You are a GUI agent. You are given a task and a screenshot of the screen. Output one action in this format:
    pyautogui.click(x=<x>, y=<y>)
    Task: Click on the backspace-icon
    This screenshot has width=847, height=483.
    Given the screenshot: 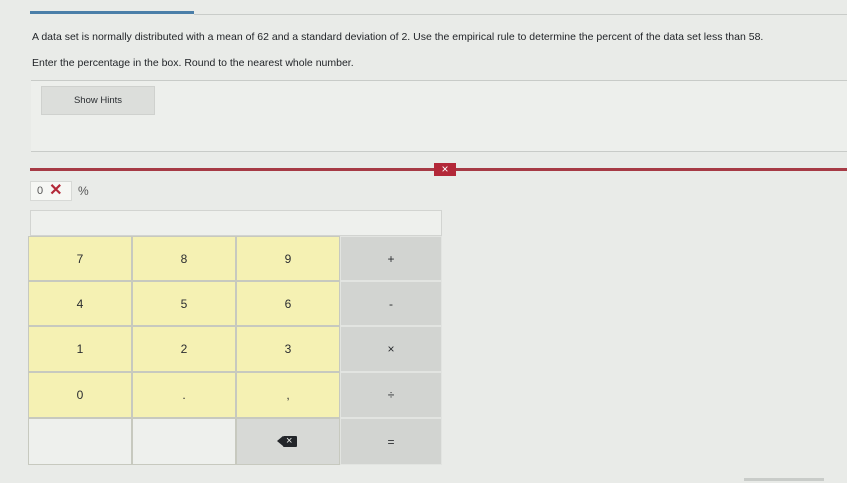 What is the action you would take?
    pyautogui.click(x=287, y=441)
    